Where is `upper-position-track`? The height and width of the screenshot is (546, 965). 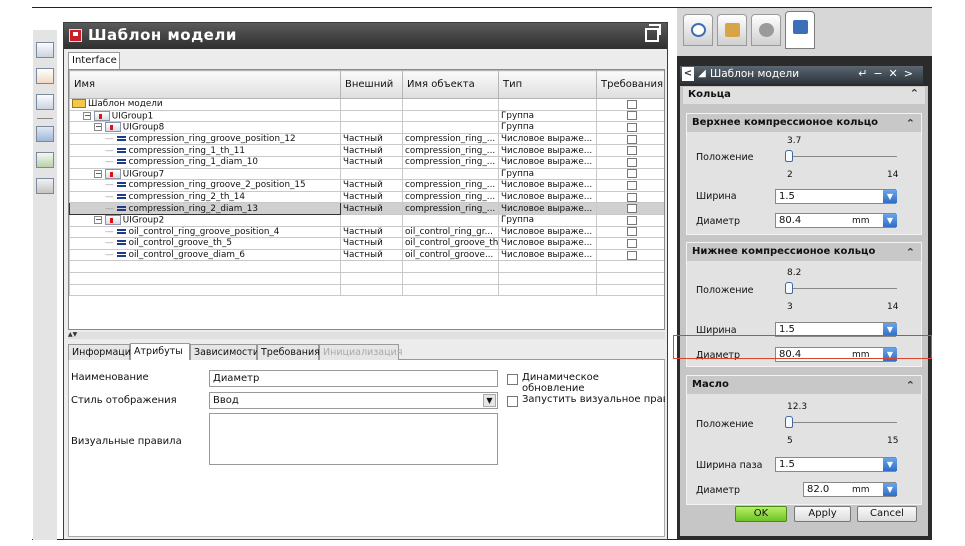 upper-position-track is located at coordinates (842, 156).